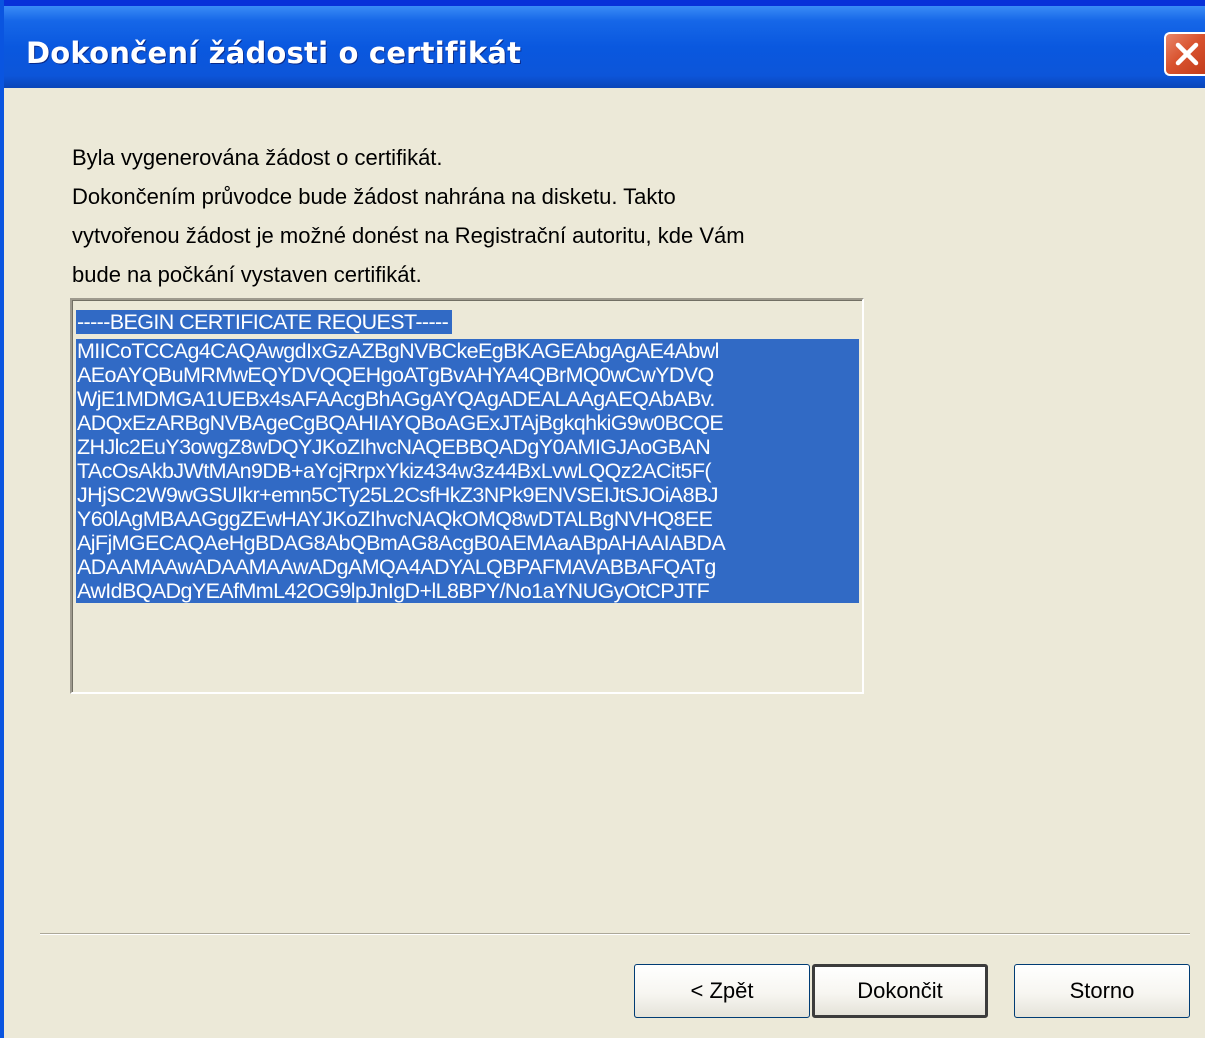  I want to click on button-separator, so click(615, 934).